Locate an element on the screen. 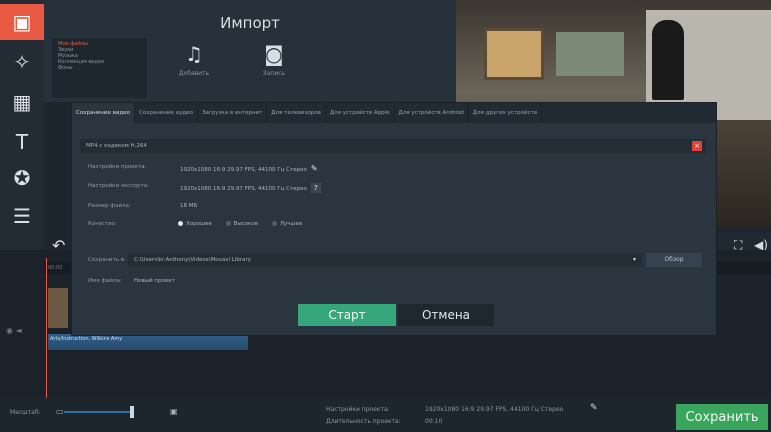 This screenshot has width=771, height=432. import-title: Импорт is located at coordinates (250, 23).